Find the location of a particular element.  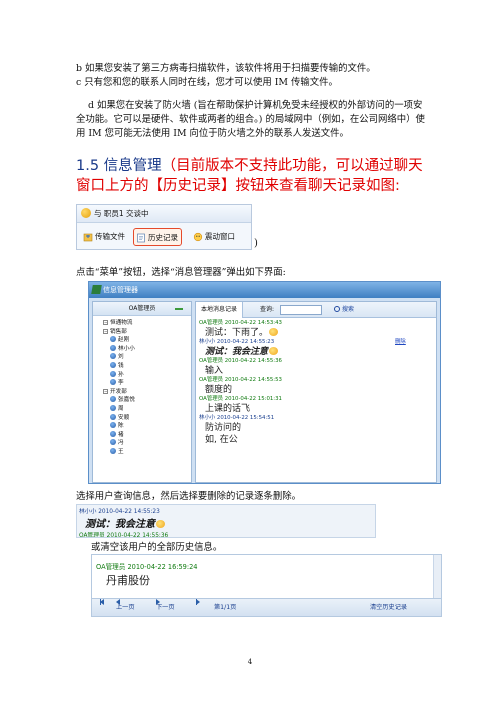

chat-icon is located at coordinates (86, 213).